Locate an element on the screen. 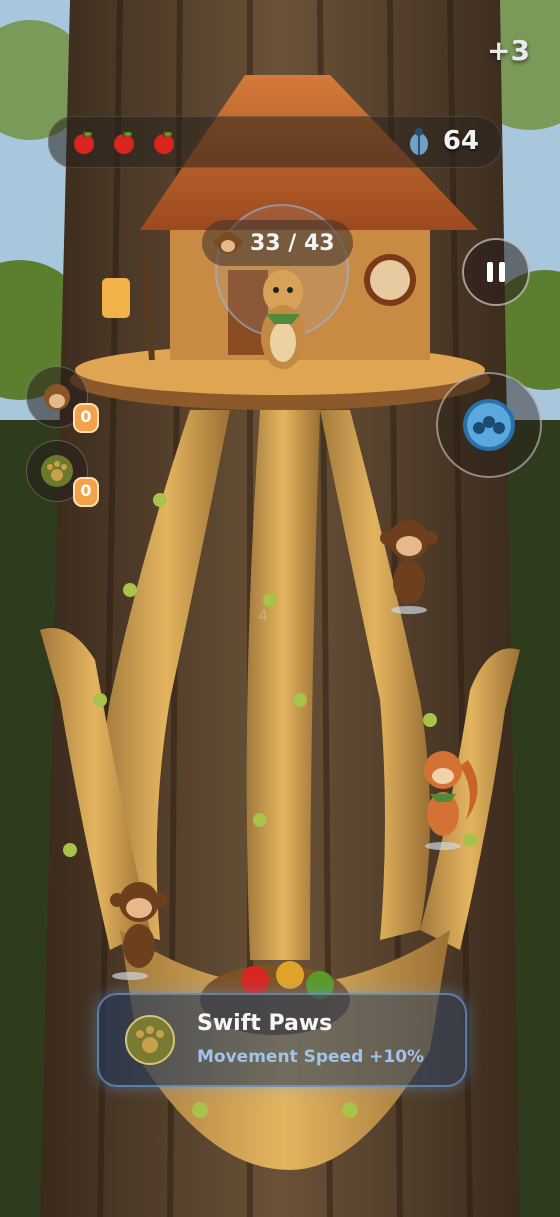 The height and width of the screenshot is (1217, 560). monkey-item-icon is located at coordinates (57, 397).